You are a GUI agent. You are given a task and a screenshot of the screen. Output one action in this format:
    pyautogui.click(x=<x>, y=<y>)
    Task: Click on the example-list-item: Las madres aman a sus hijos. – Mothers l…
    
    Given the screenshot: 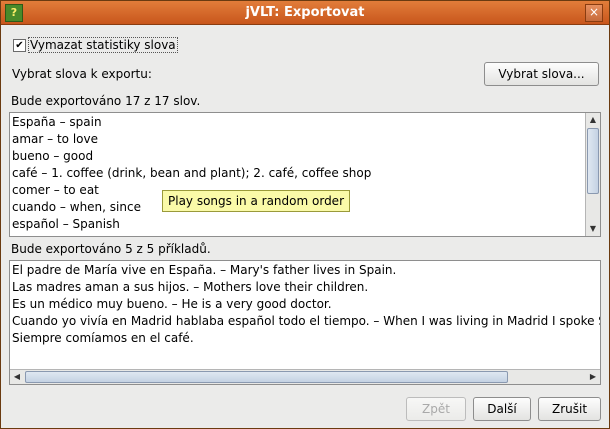 What is the action you would take?
    pyautogui.click(x=306, y=287)
    